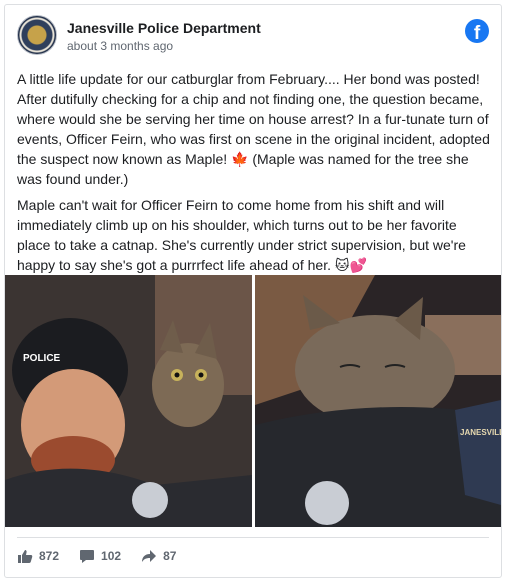 Image resolution: width=506 pixels, height=582 pixels. Describe the element at coordinates (38, 556) in the screenshot. I see `like-count: 872` at that location.